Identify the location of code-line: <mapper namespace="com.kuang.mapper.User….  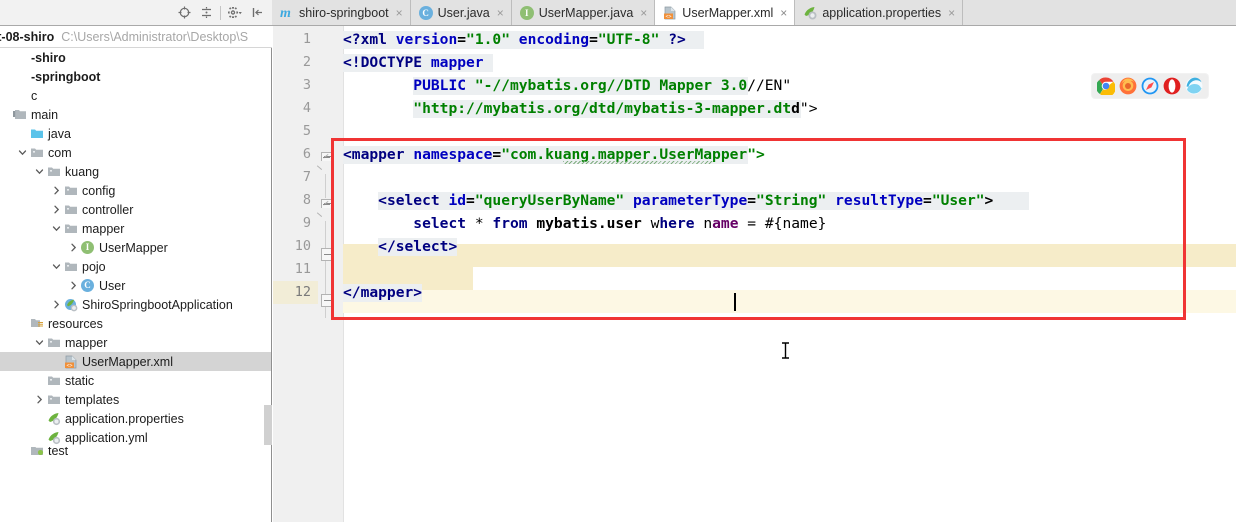
(554, 155).